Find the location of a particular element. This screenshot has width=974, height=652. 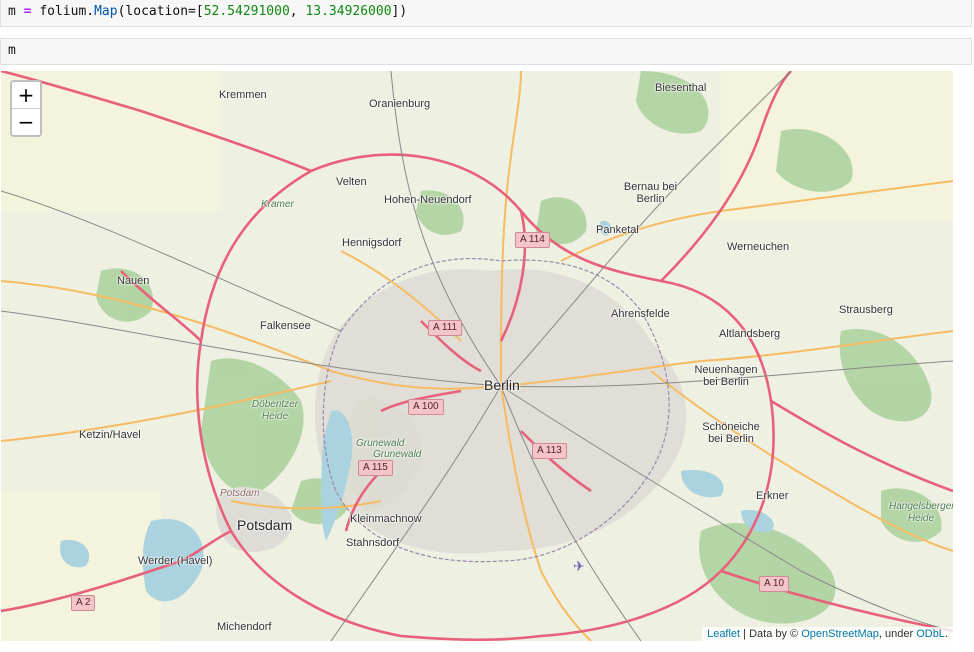

code-var: m is located at coordinates (12, 11).